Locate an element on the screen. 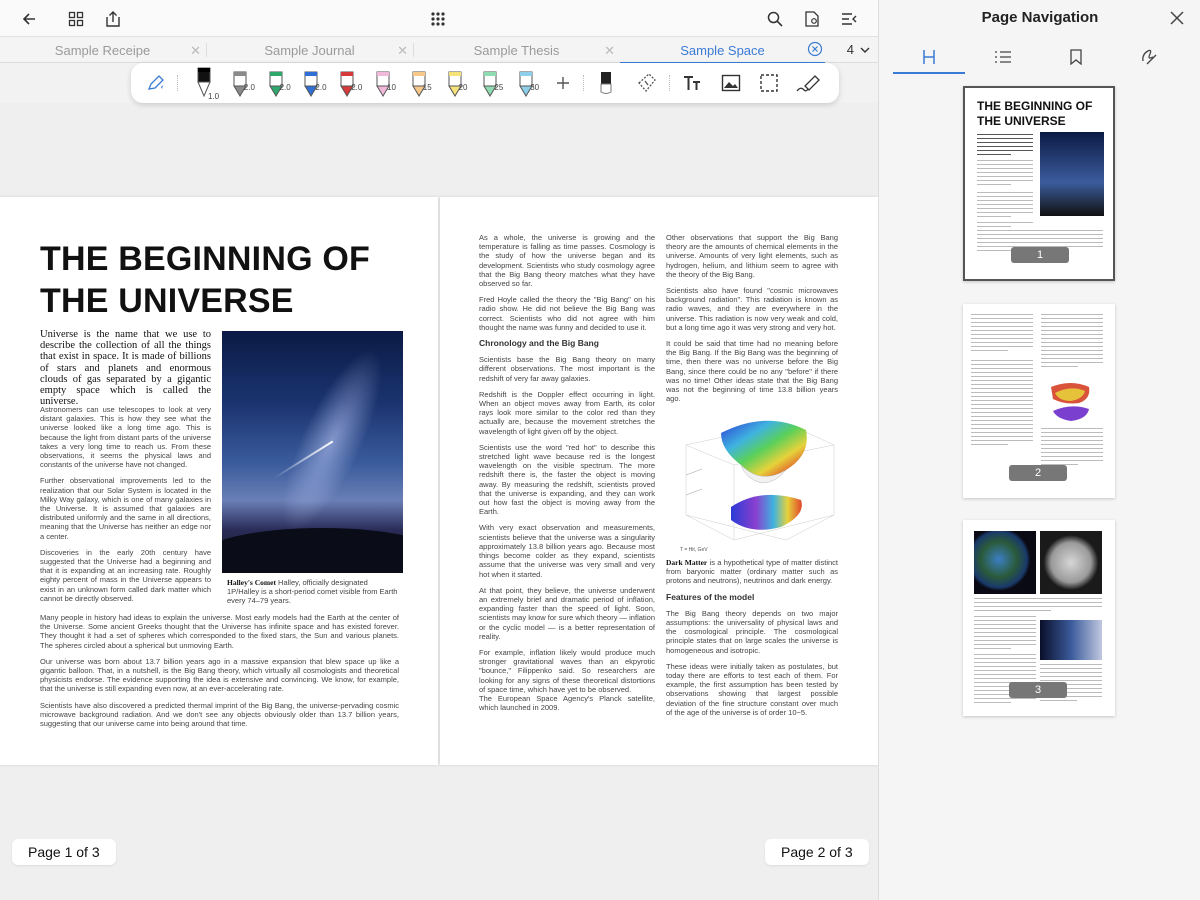  tab-list is located at coordinates (1003, 57).